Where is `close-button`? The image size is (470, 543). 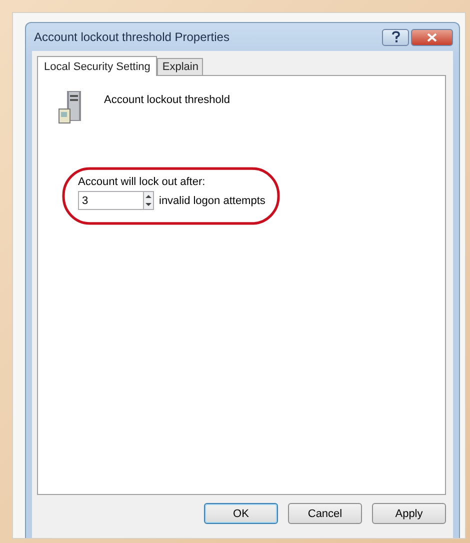
close-button is located at coordinates (432, 37).